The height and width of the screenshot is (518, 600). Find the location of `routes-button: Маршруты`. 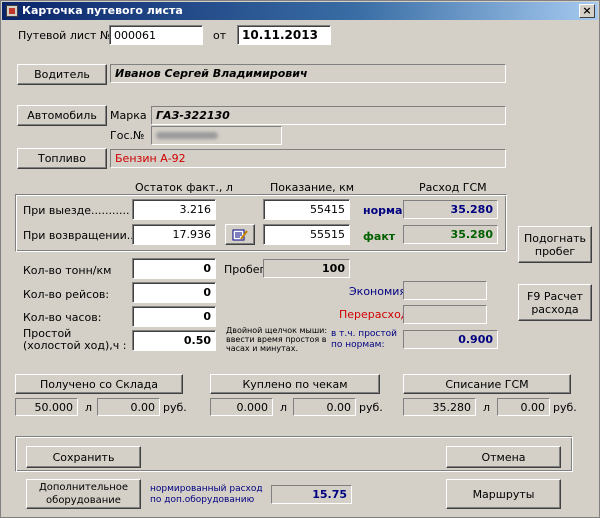

routes-button: Маршруты is located at coordinates (503, 494).